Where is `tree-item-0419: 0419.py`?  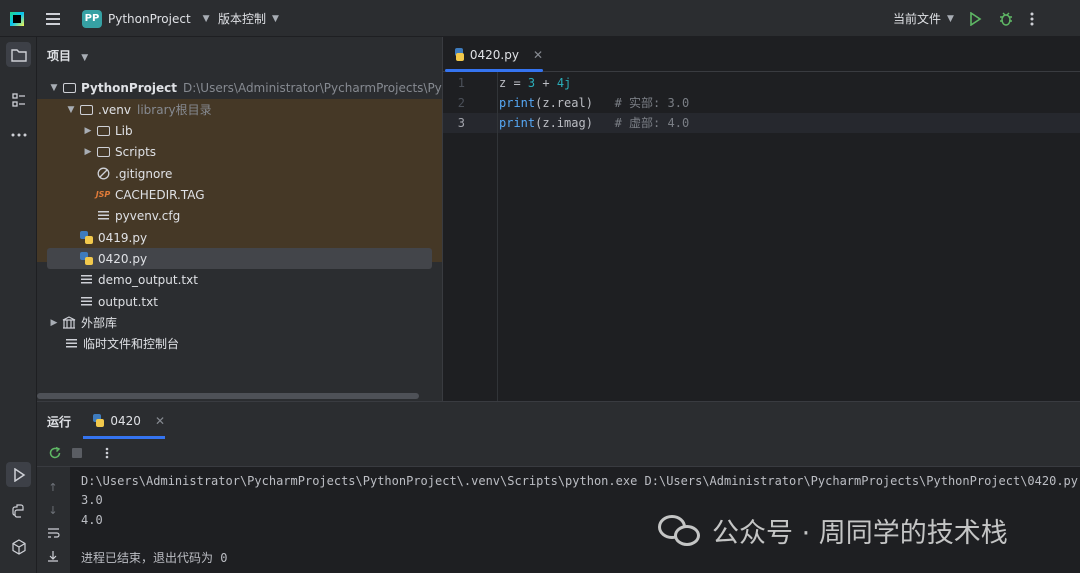 tree-item-0419: 0419.py is located at coordinates (112, 237).